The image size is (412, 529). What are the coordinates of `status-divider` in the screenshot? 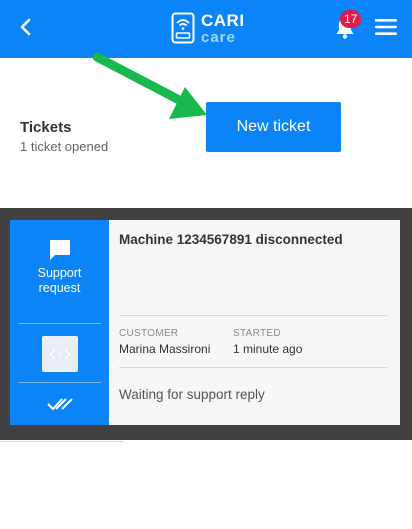 It's located at (253, 367).